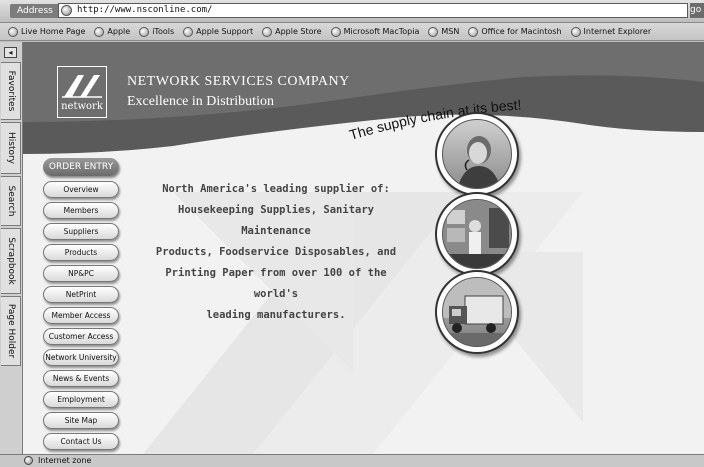  What do you see at coordinates (144, 10) in the screenshot?
I see `address-url: http://www.nsconline.com/` at bounding box center [144, 10].